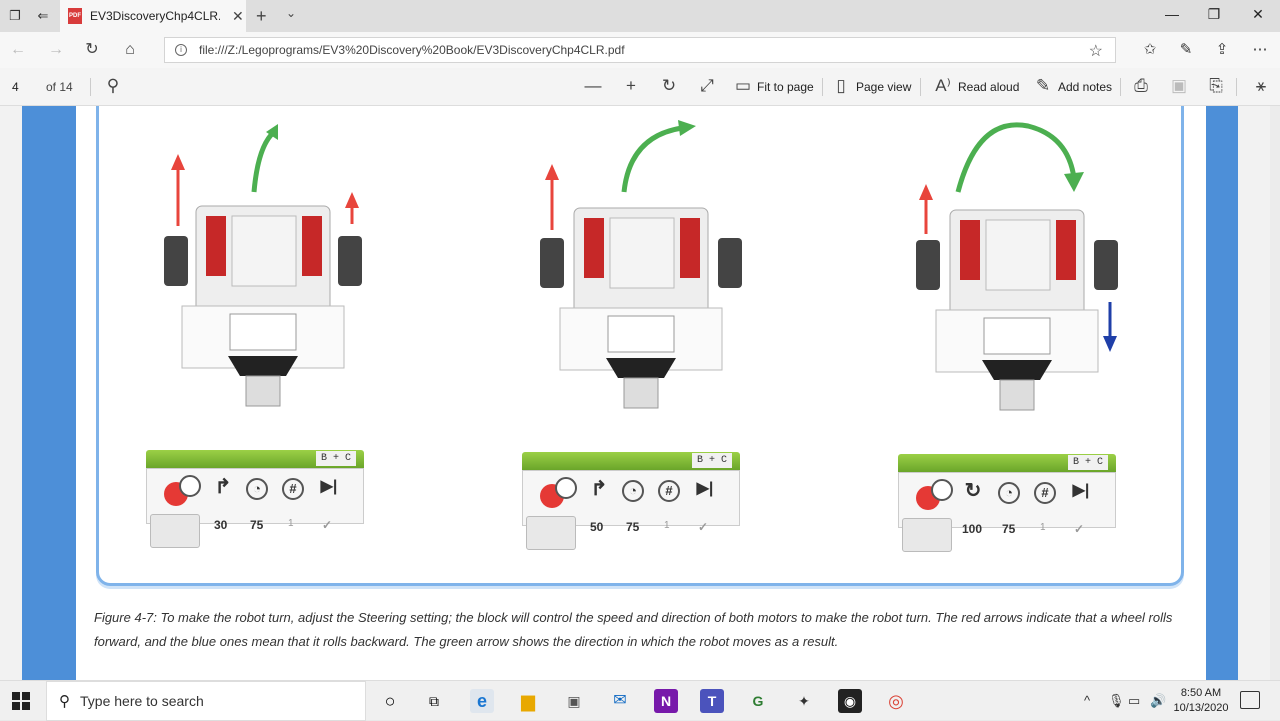  What do you see at coordinates (142, 701) in the screenshot?
I see `search-placeholder: Type here to search` at bounding box center [142, 701].